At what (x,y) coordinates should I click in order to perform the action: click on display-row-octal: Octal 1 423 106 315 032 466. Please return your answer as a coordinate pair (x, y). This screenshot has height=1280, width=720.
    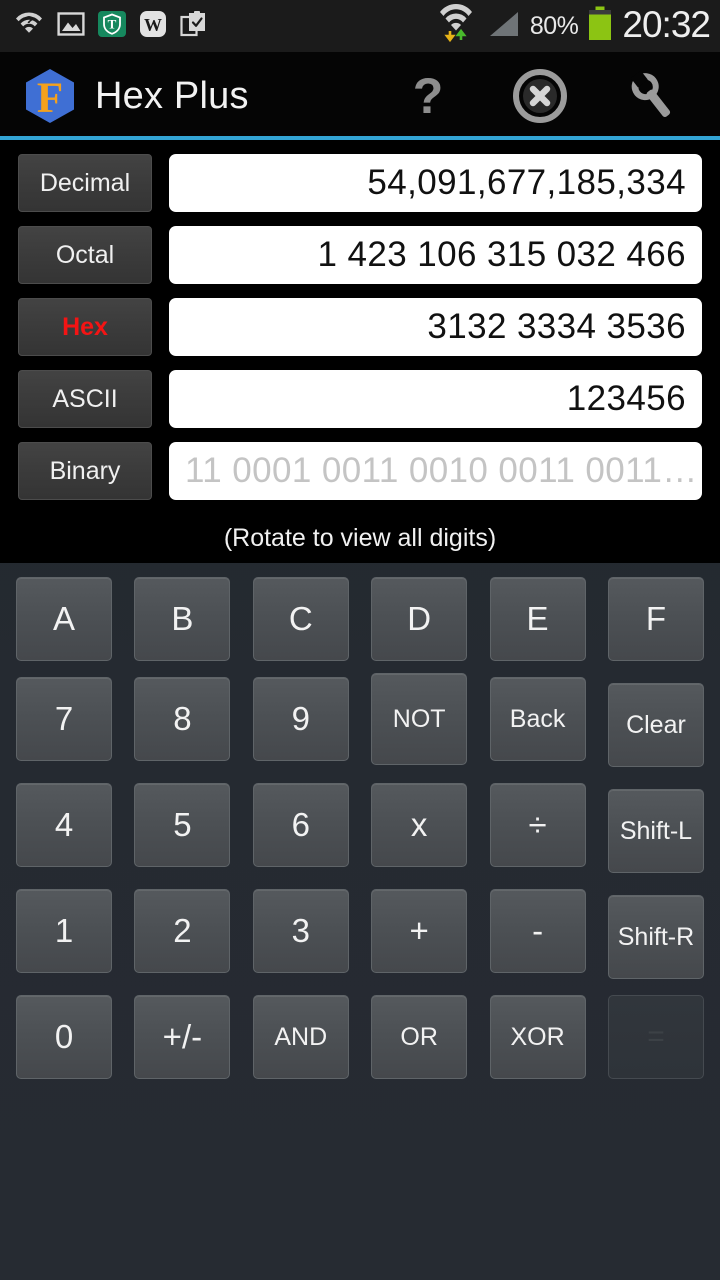
    Looking at the image, I should click on (360, 255).